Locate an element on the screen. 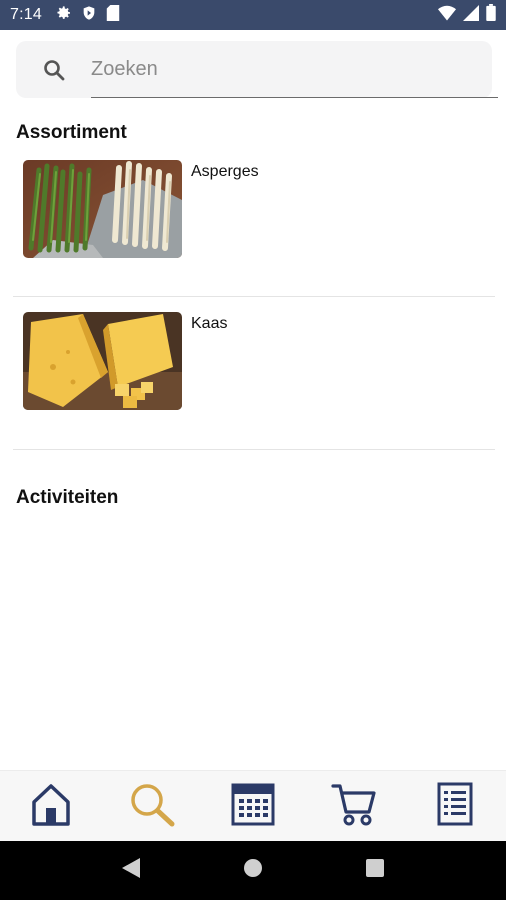 The image size is (506, 900). list-icon is located at coordinates (455, 806).